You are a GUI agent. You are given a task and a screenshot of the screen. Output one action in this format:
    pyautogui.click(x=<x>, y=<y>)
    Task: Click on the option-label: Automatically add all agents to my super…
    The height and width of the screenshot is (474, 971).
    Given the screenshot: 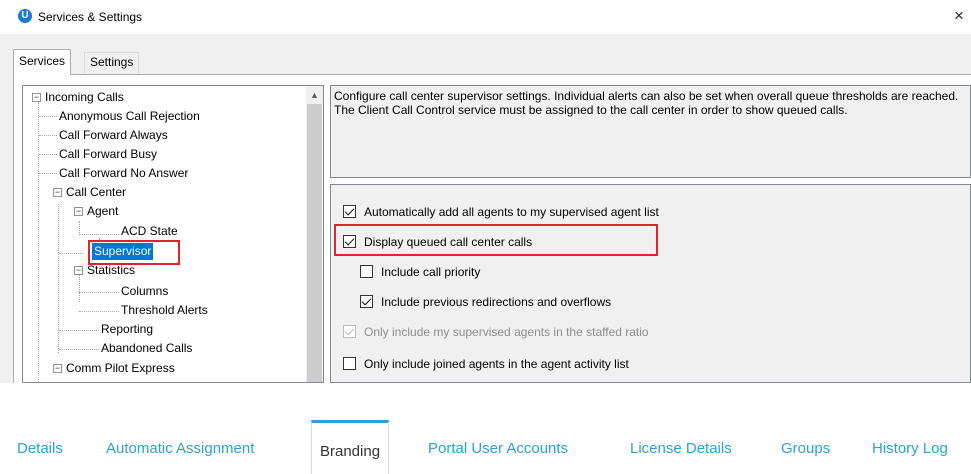 What is the action you would take?
    pyautogui.click(x=511, y=212)
    